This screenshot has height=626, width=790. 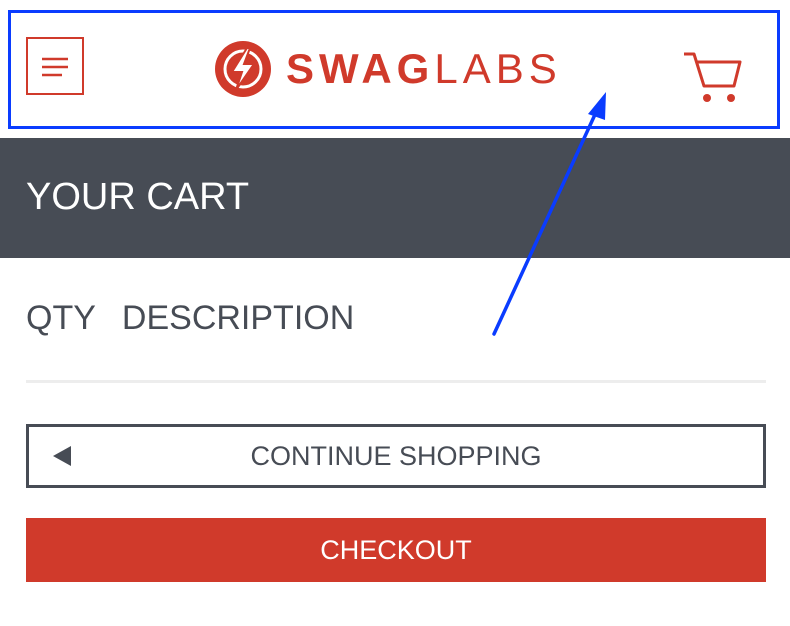 I want to click on qty-column-header: QTY, so click(x=61, y=318).